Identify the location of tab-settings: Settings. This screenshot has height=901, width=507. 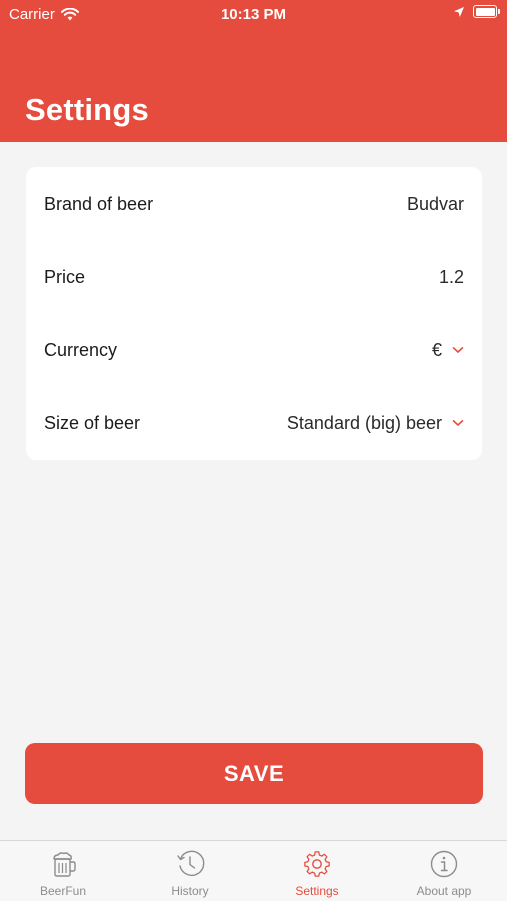
(317, 871).